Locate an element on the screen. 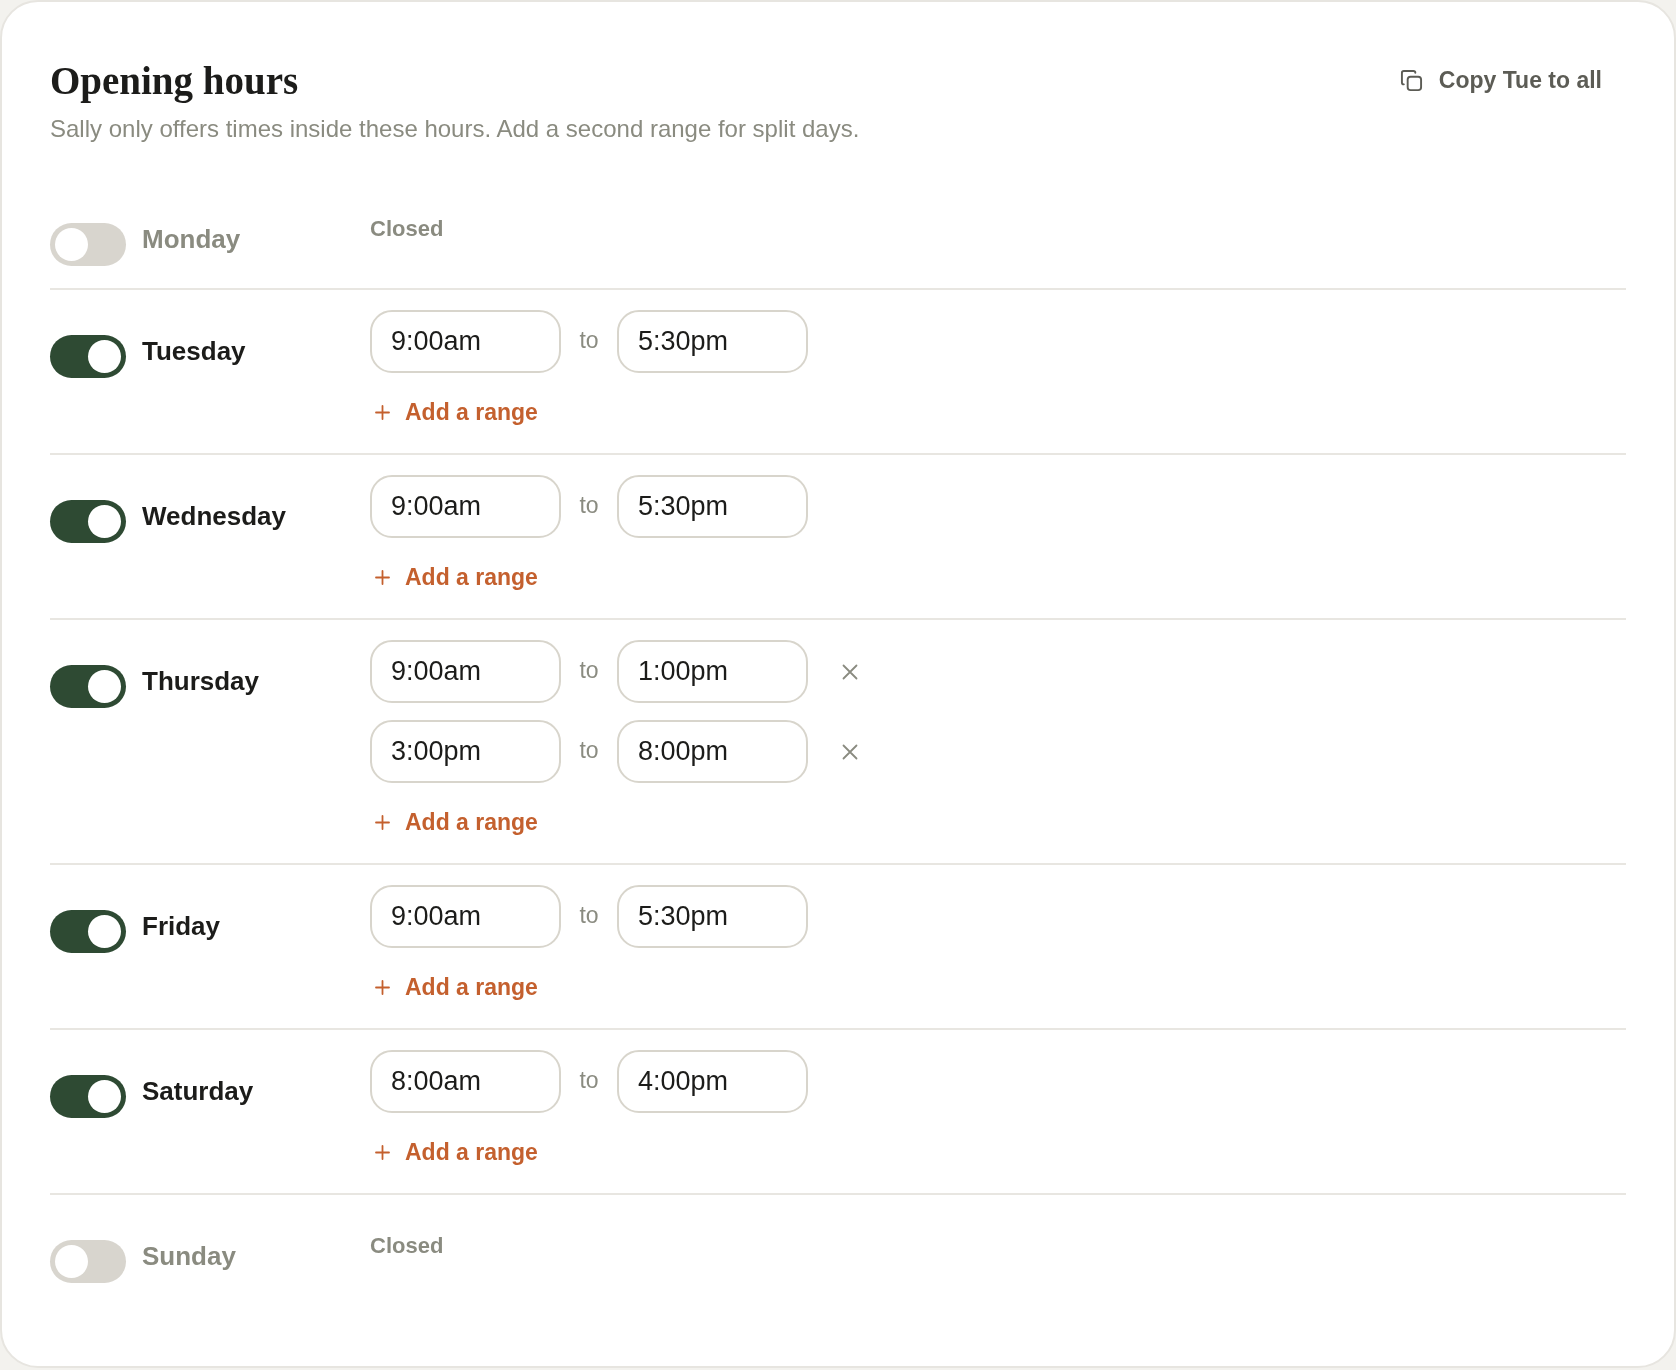 This screenshot has width=1676, height=1370. day-label: Sunday is located at coordinates (189, 1256).